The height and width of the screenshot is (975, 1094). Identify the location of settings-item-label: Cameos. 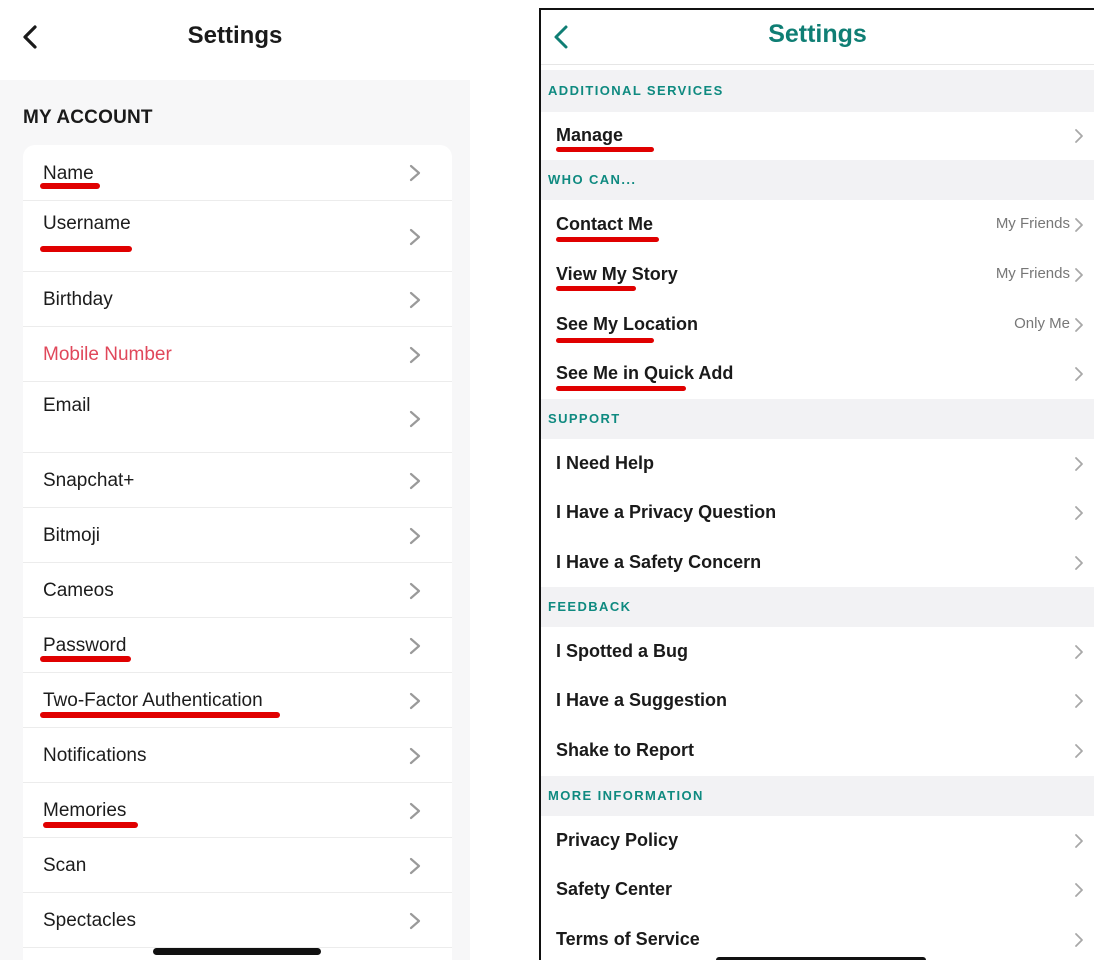
(78, 590).